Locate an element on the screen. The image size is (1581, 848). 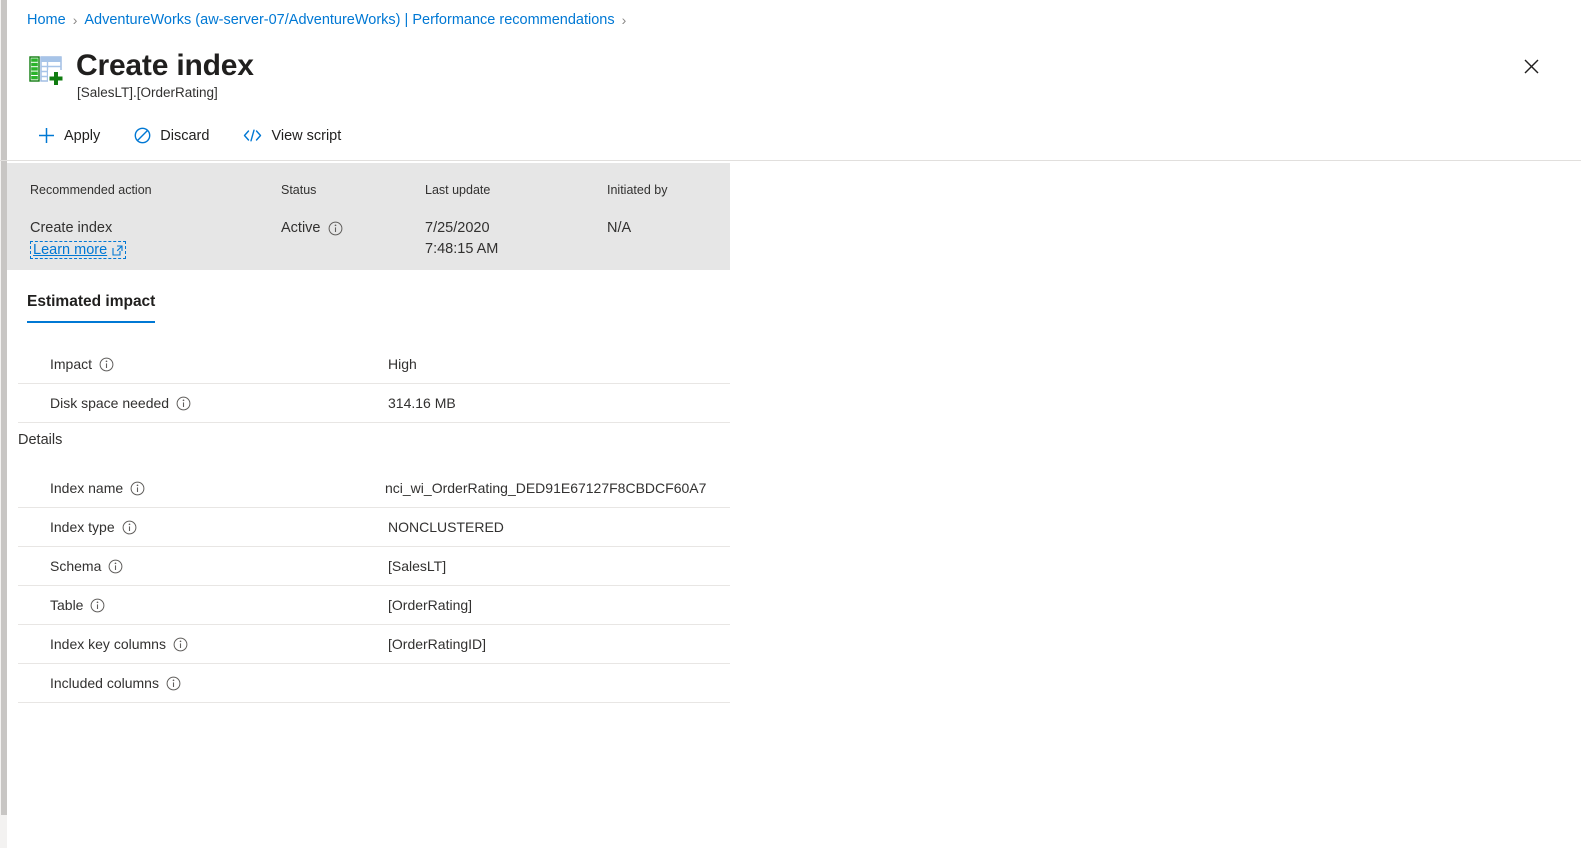
table-row: Disk space needed 314.16 MB is located at coordinates (374, 403).